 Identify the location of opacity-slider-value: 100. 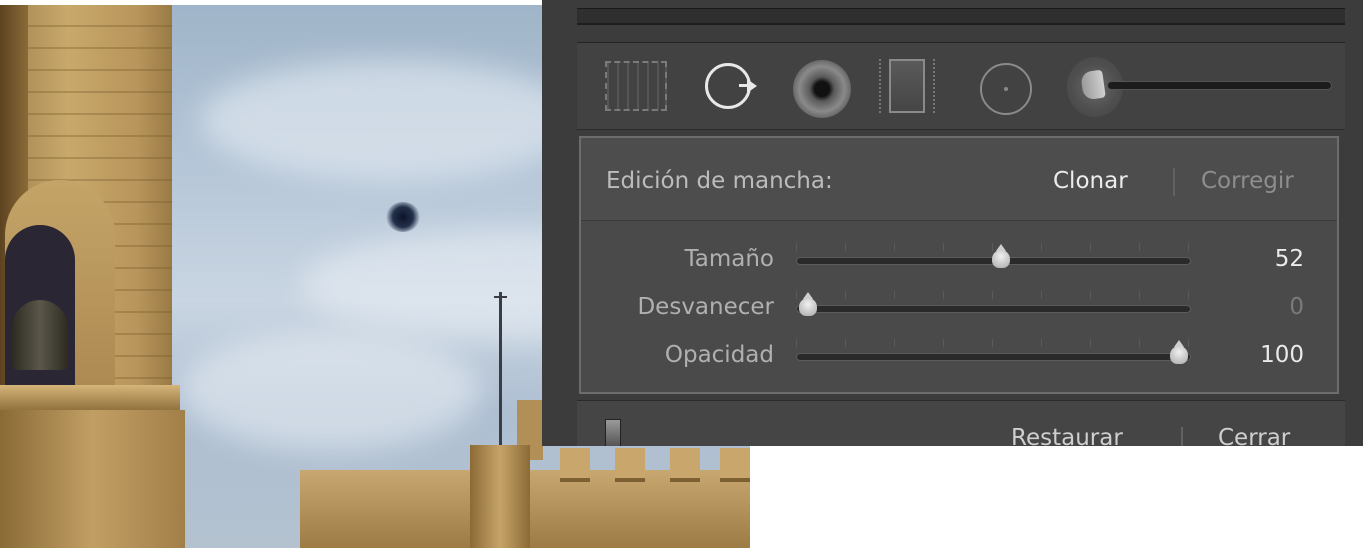
(1282, 355).